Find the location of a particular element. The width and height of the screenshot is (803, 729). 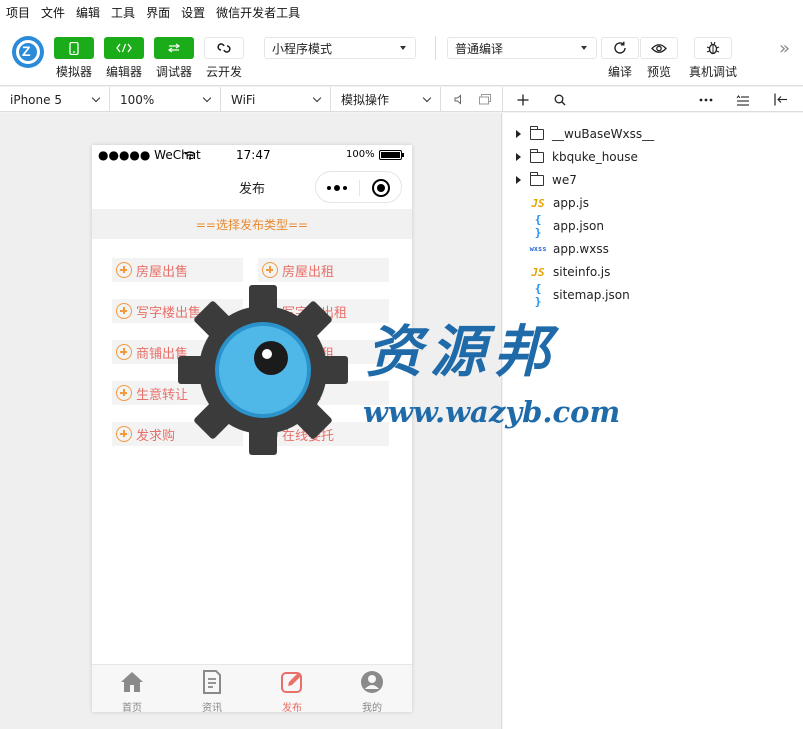

tree-folder-kbquke-house: kbquke_house is located at coordinates (570, 157).